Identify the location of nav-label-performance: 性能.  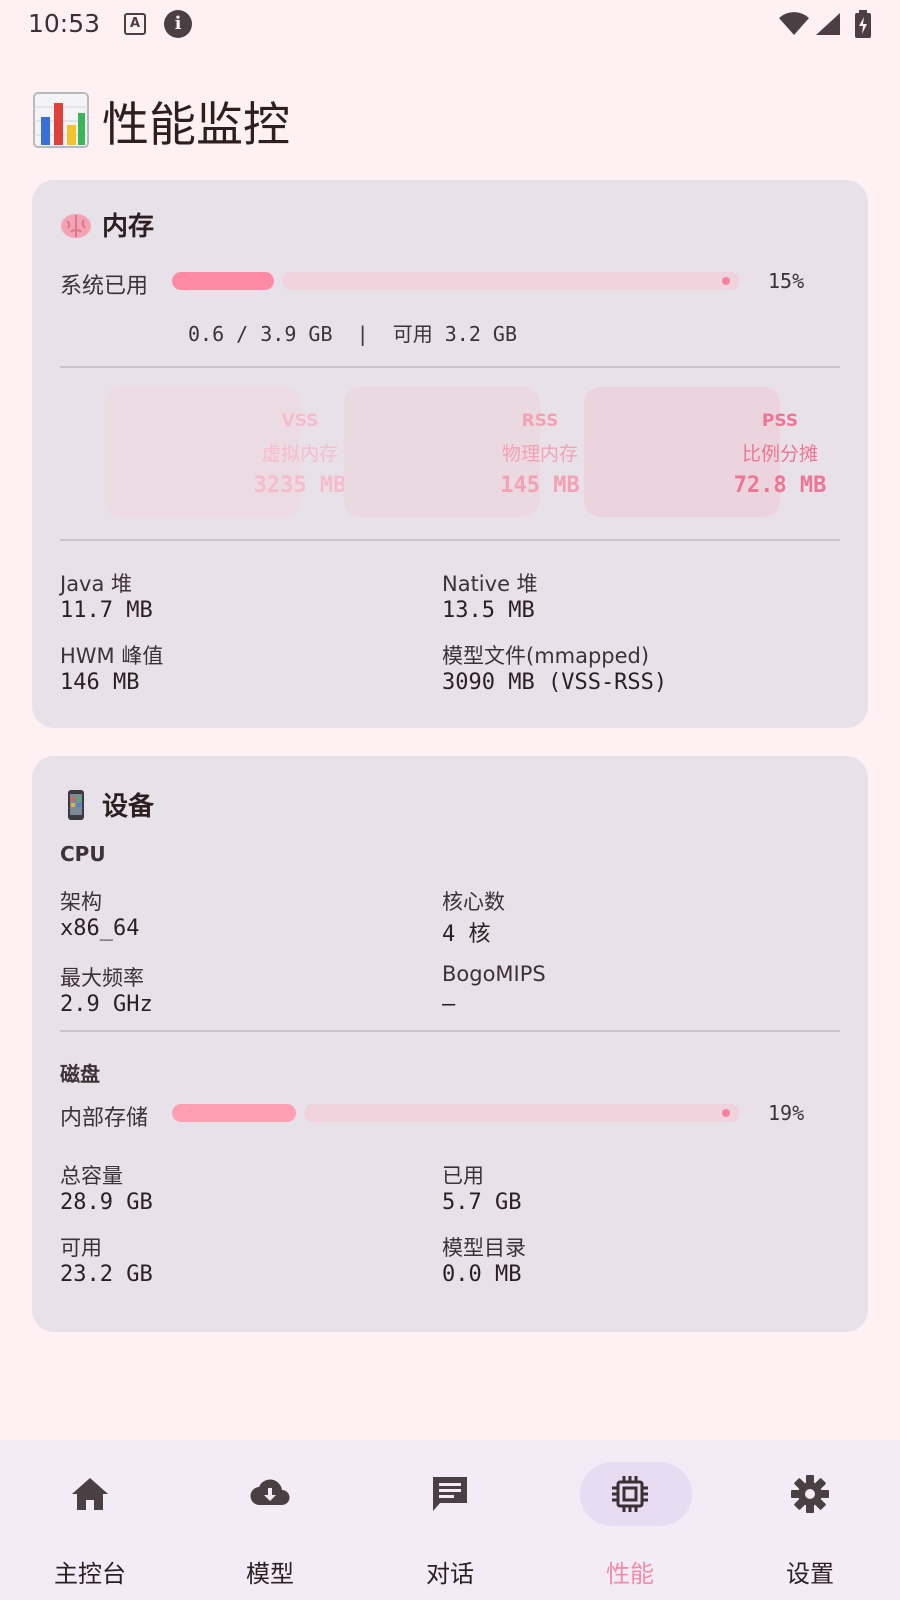
(630, 1574).